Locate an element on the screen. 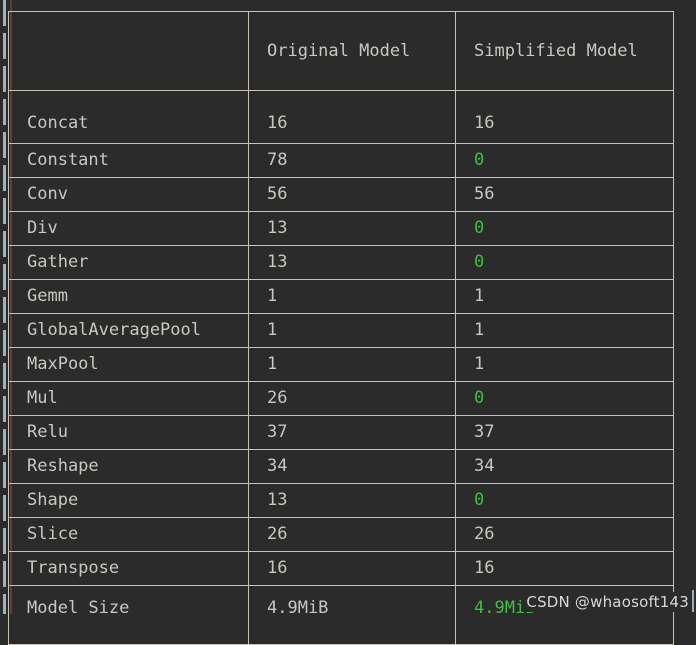 This screenshot has width=696, height=645. cell-op-name: Relu is located at coordinates (128, 432).